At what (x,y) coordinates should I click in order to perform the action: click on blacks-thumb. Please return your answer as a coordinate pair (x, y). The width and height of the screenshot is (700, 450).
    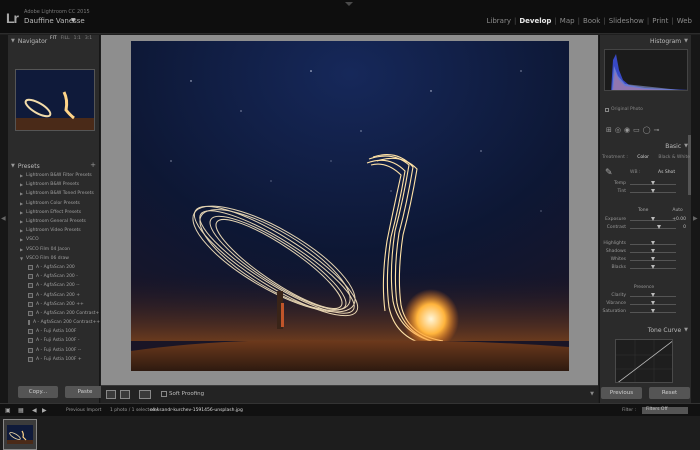
    Looking at the image, I should click on (653, 267).